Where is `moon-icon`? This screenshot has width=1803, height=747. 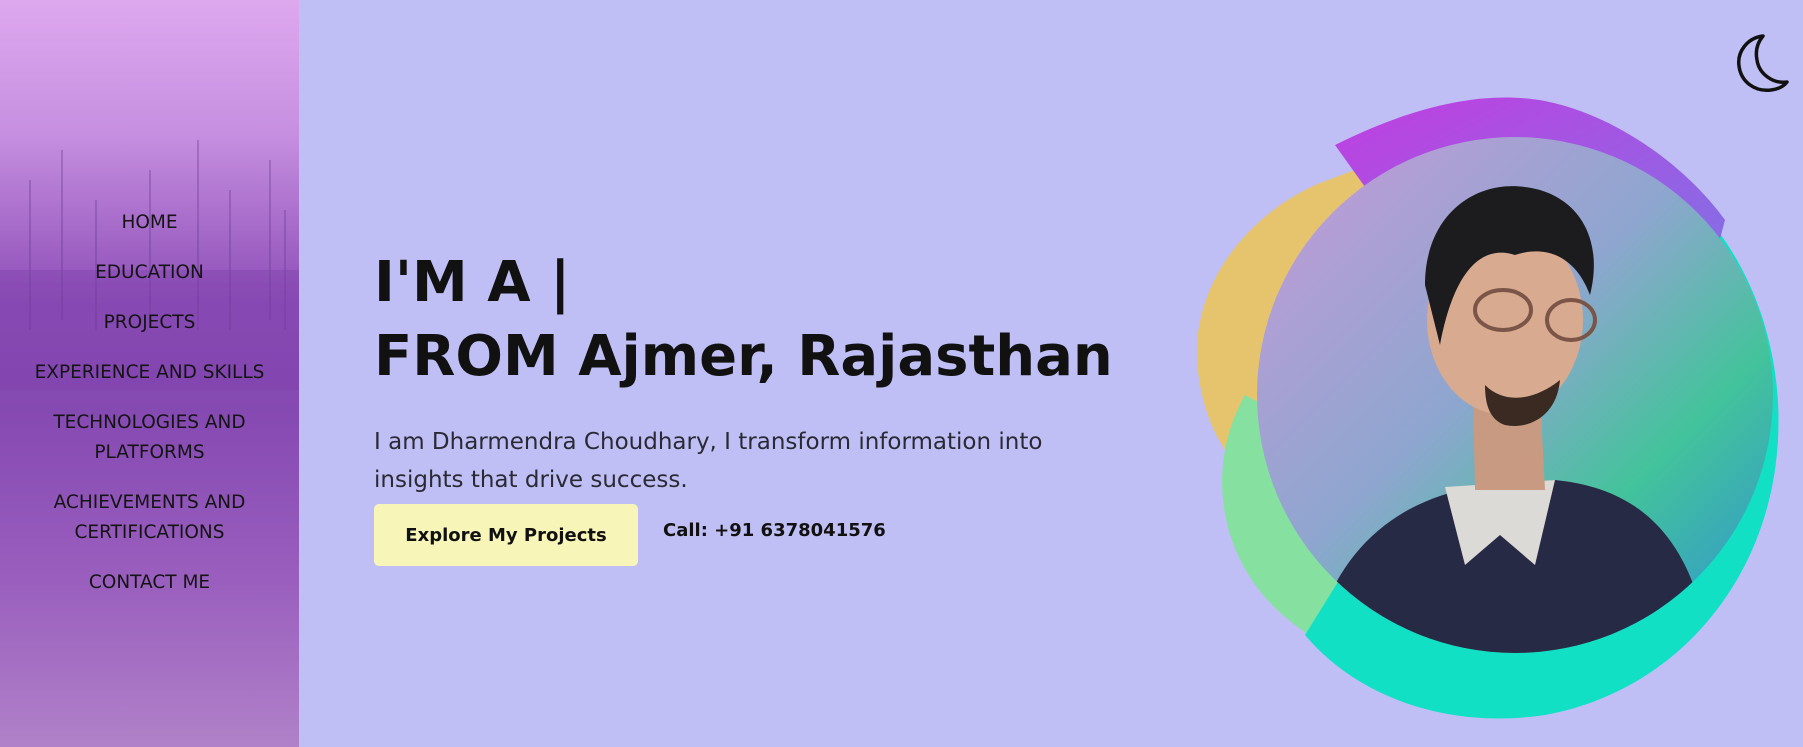
moon-icon is located at coordinates (1761, 63).